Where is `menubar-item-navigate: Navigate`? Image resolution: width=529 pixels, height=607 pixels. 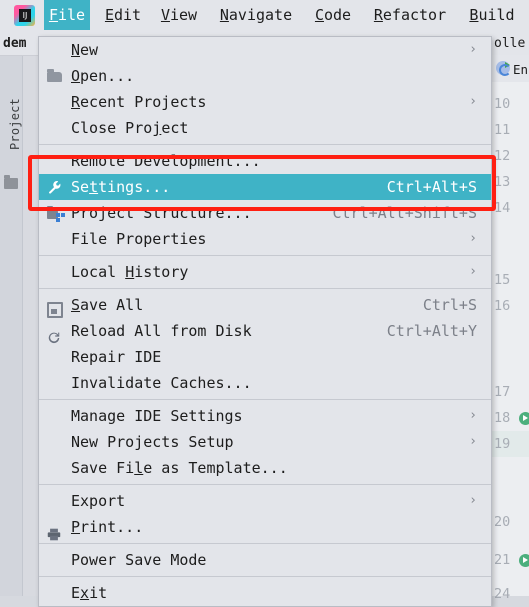
menubar-item-navigate: Navigate is located at coordinates (256, 15).